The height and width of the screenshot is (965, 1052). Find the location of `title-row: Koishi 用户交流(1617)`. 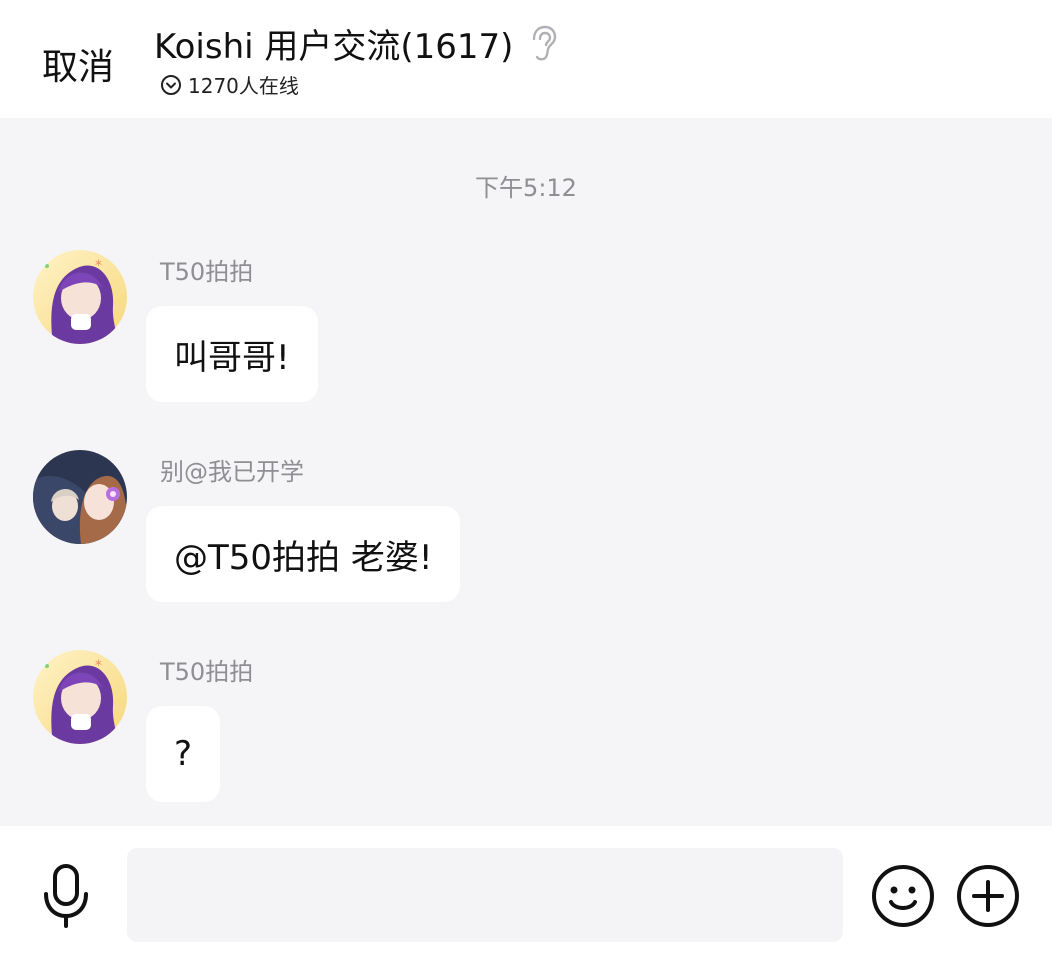

title-row: Koishi 用户交流(1617) is located at coordinates (356, 43).